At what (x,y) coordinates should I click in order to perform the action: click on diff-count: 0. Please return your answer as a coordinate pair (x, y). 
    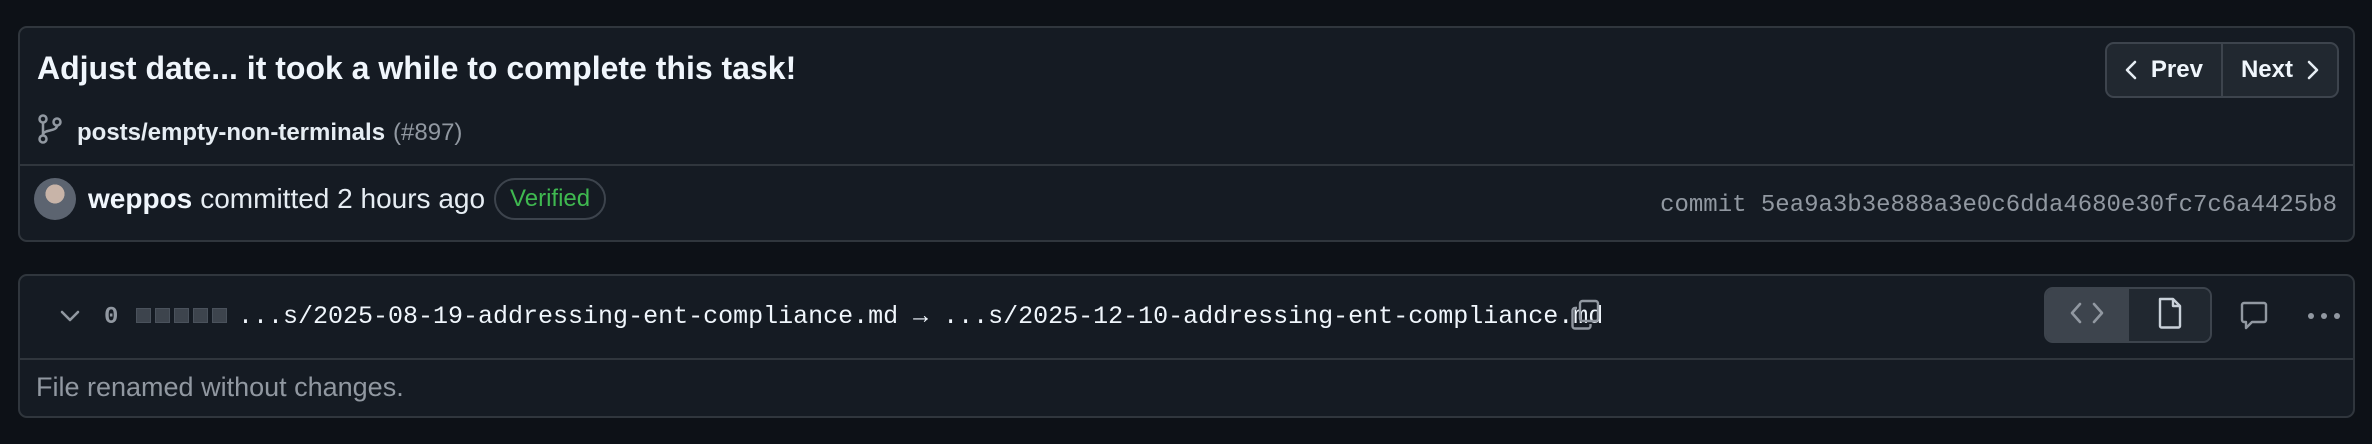
    Looking at the image, I should click on (111, 317).